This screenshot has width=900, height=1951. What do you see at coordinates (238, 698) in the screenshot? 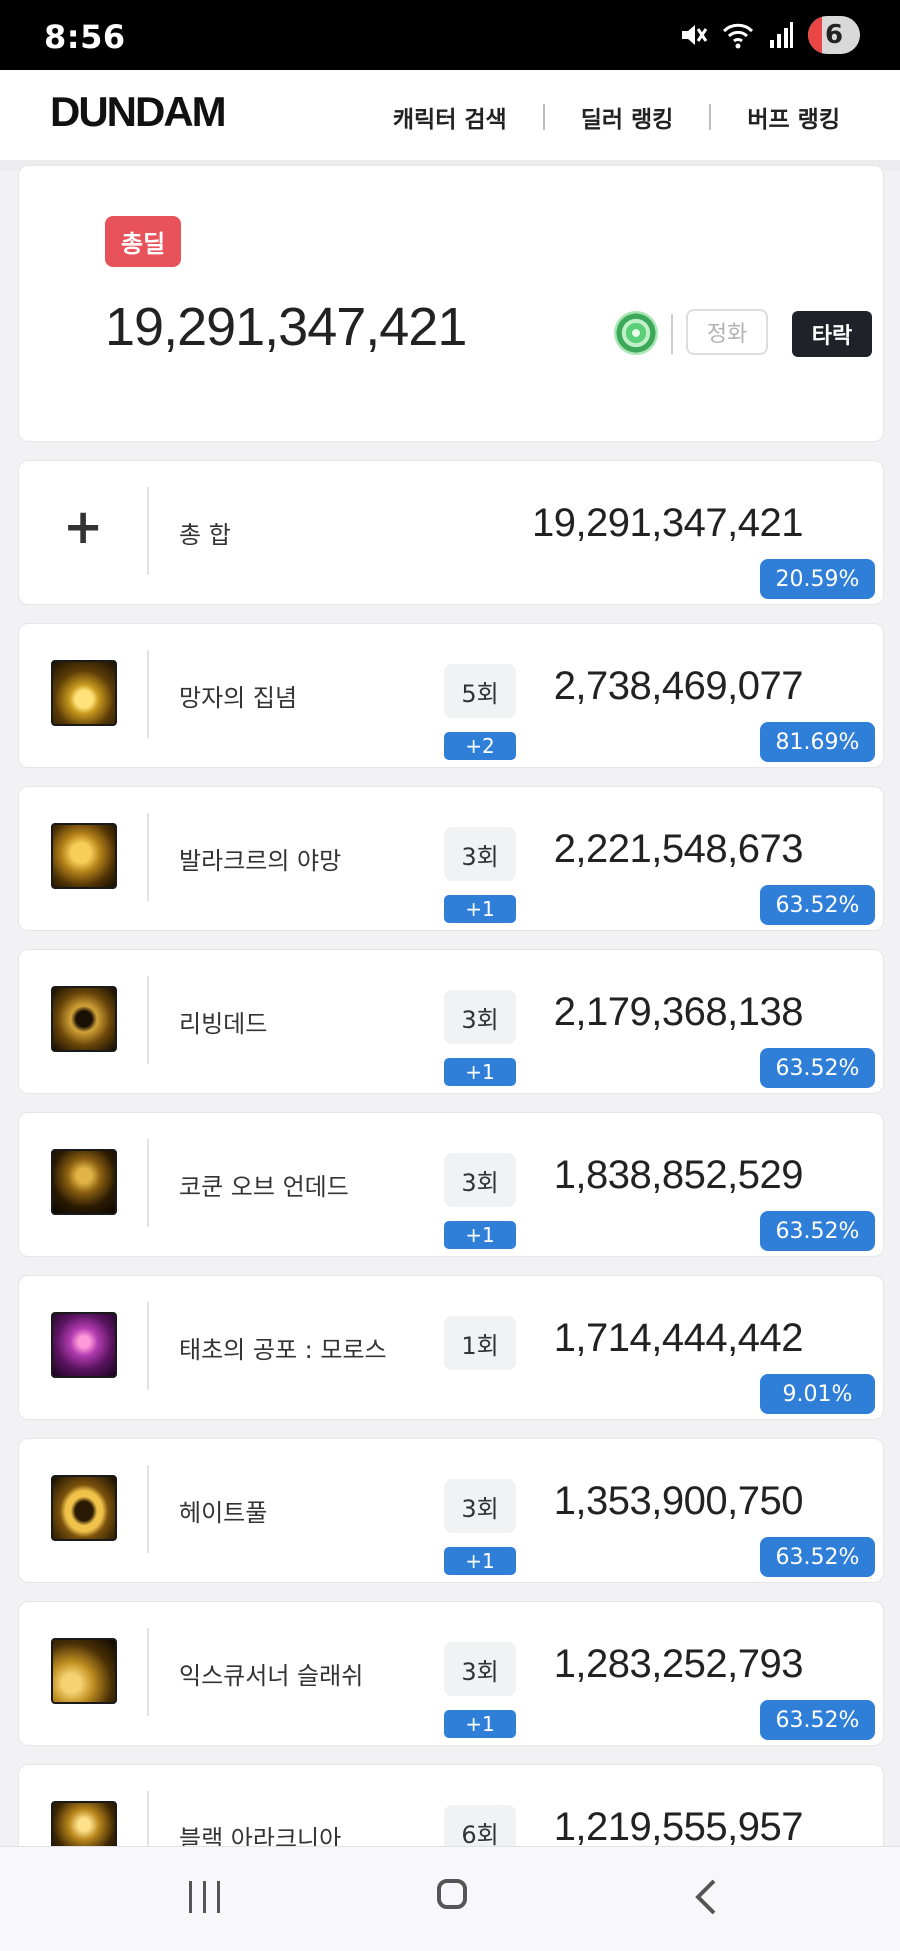
I see `skill-name: 망자의 집념` at bounding box center [238, 698].